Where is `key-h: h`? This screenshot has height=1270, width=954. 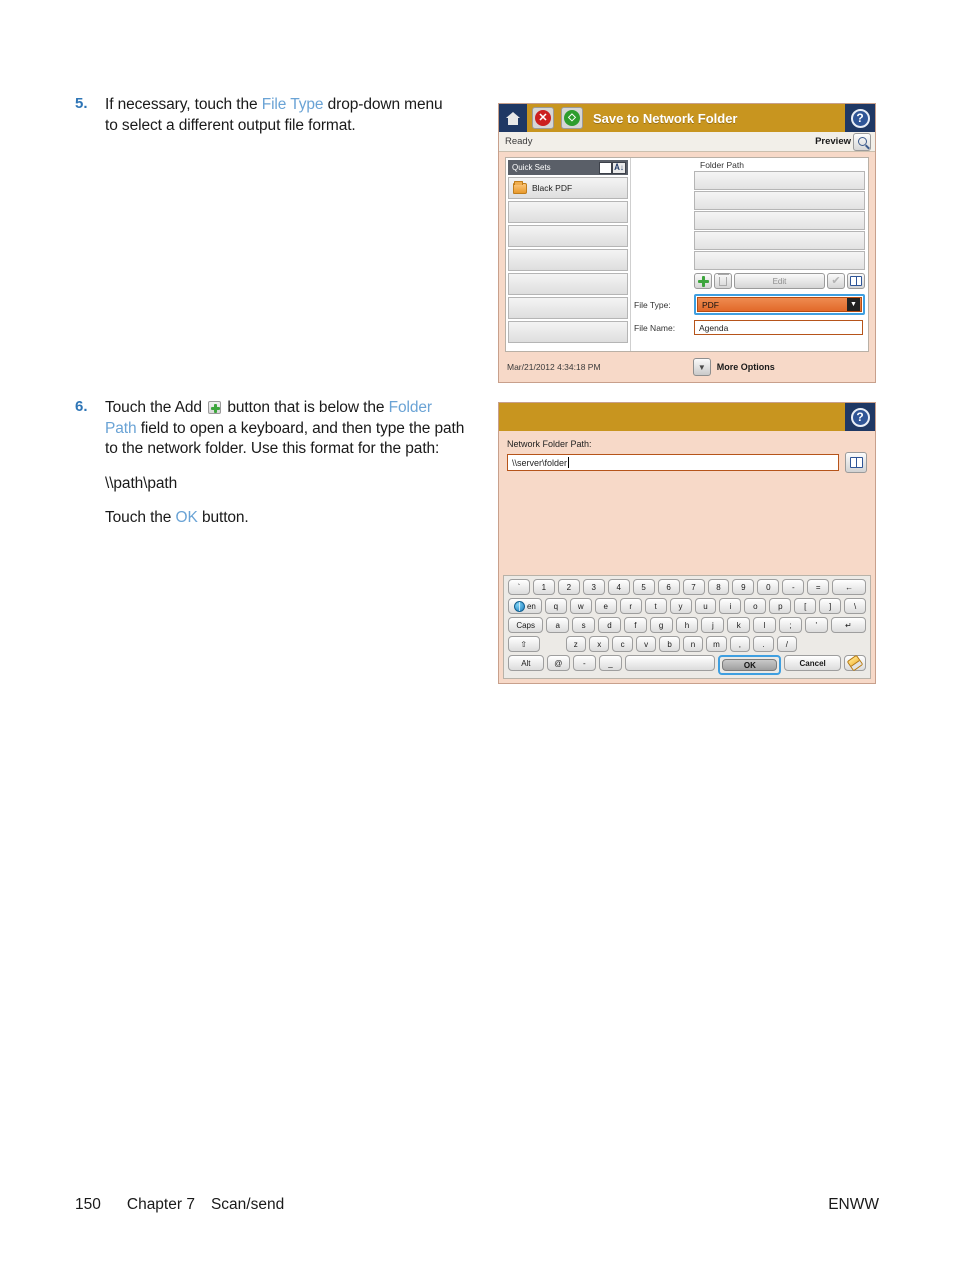 key-h: h is located at coordinates (687, 625).